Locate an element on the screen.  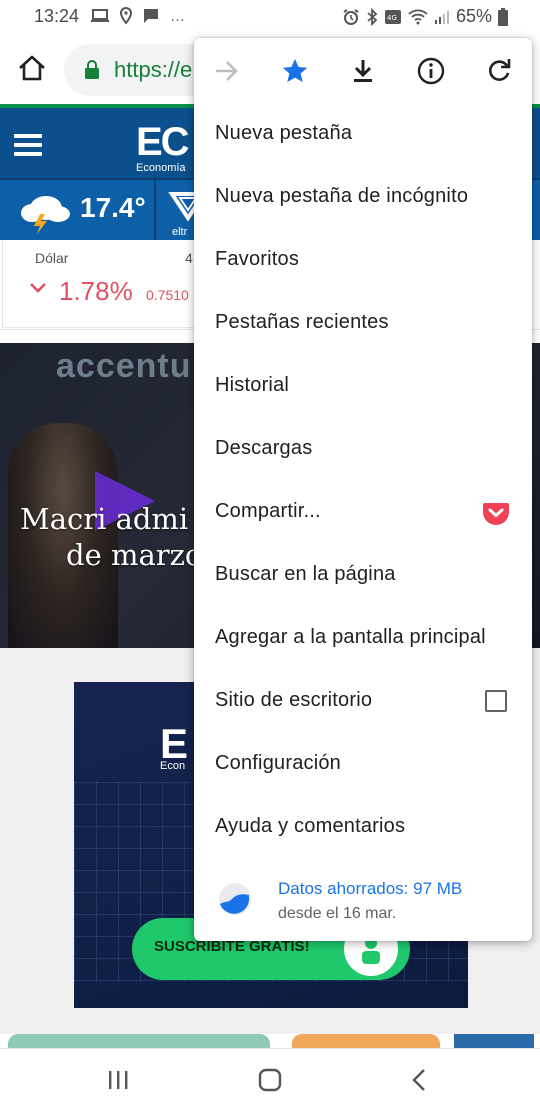
menu-icon-row is located at coordinates (363, 71).